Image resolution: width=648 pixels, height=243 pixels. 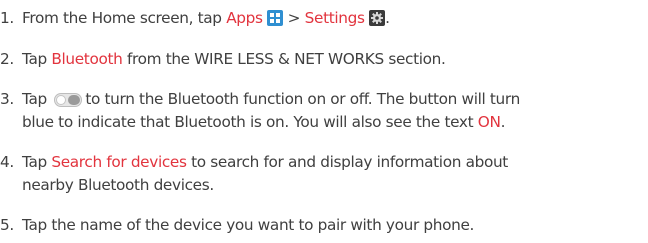 I want to click on step-number: 5., so click(x=7, y=225).